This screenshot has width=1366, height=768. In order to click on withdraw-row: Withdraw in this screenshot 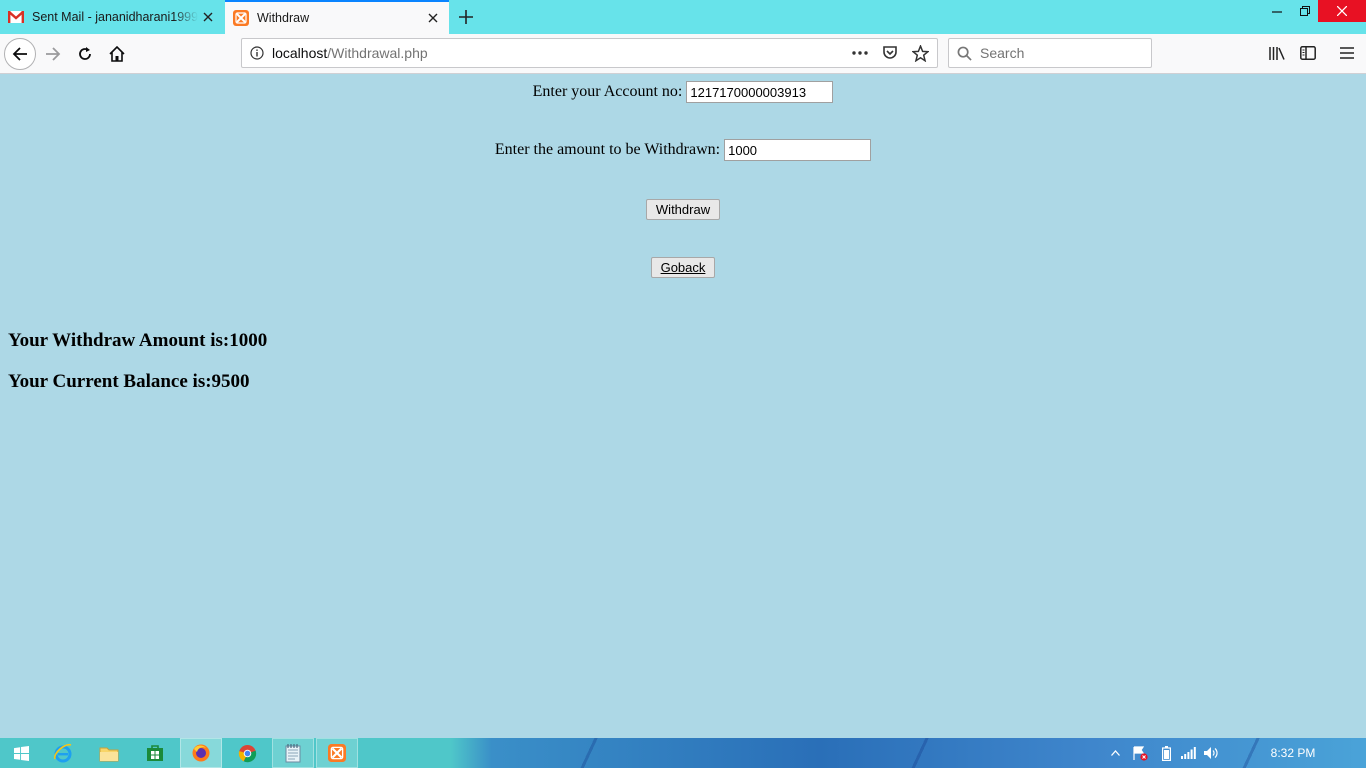, I will do `click(683, 209)`.